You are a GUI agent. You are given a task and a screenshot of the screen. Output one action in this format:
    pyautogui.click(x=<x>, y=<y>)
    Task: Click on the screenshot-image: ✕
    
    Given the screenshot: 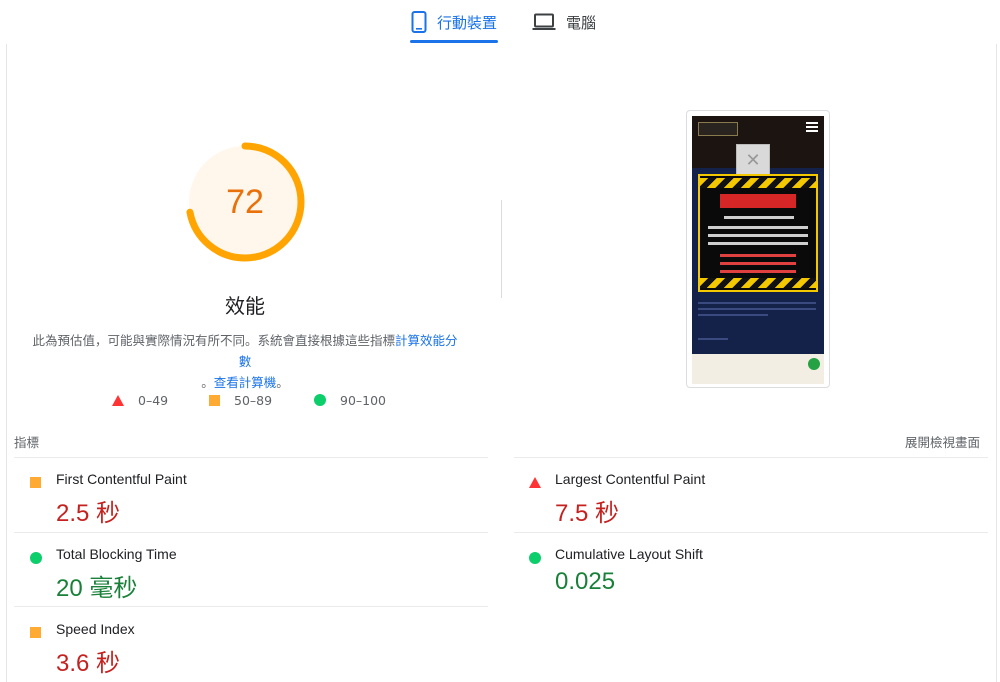 What is the action you would take?
    pyautogui.click(x=758, y=250)
    